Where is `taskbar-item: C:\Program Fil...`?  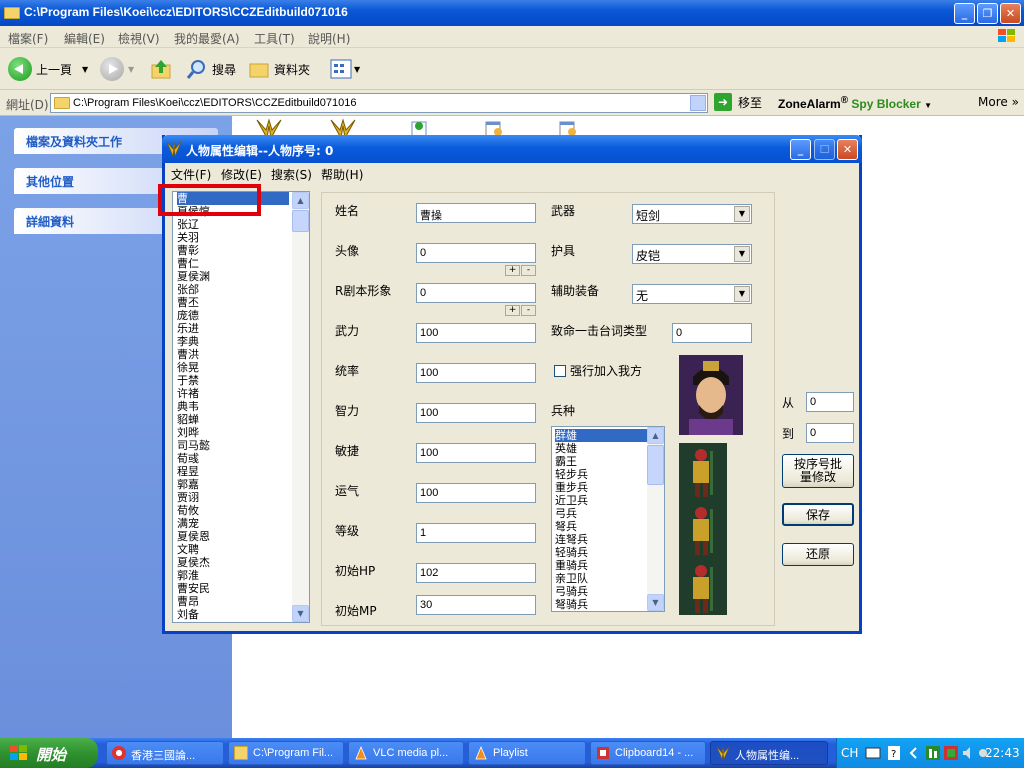
taskbar-item: C:\Program Fil... is located at coordinates (286, 753).